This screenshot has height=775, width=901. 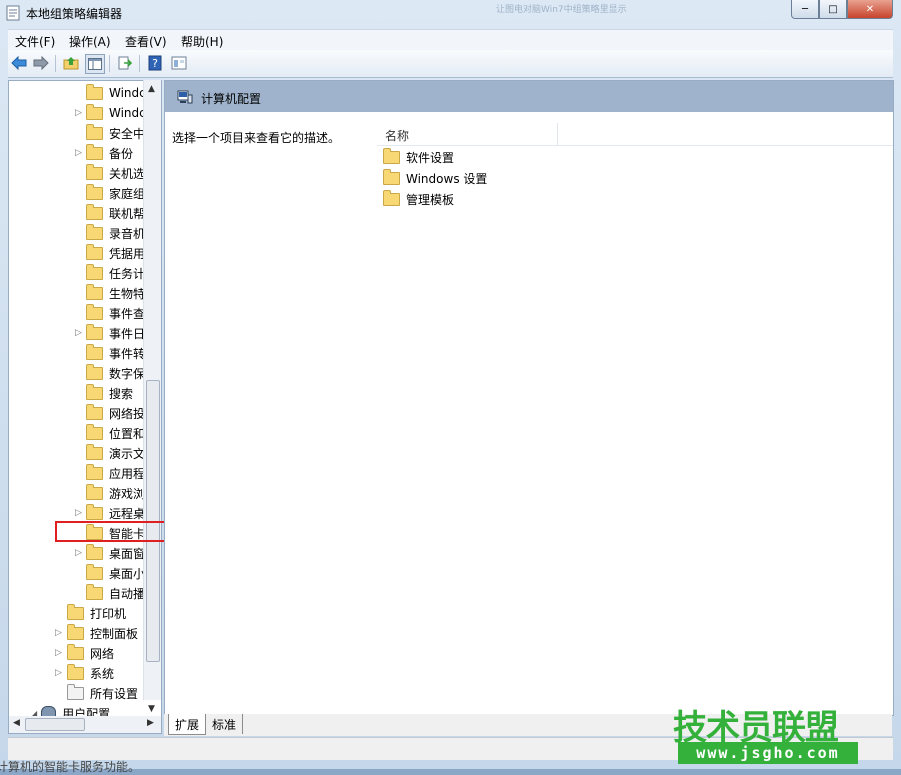 What do you see at coordinates (150, 723) in the screenshot?
I see `scroll-right-icon: ▶` at bounding box center [150, 723].